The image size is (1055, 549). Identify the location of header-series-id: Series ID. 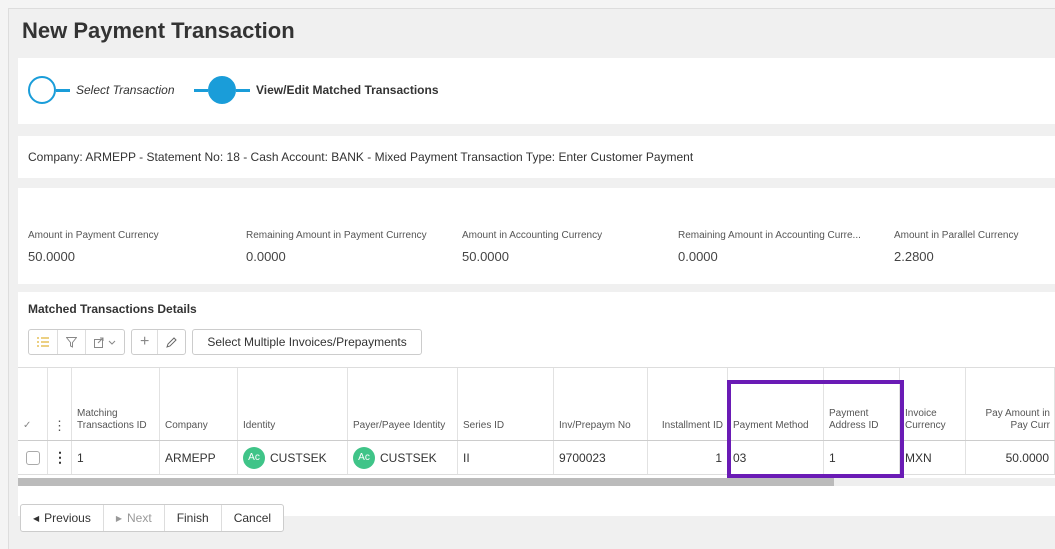
(506, 404).